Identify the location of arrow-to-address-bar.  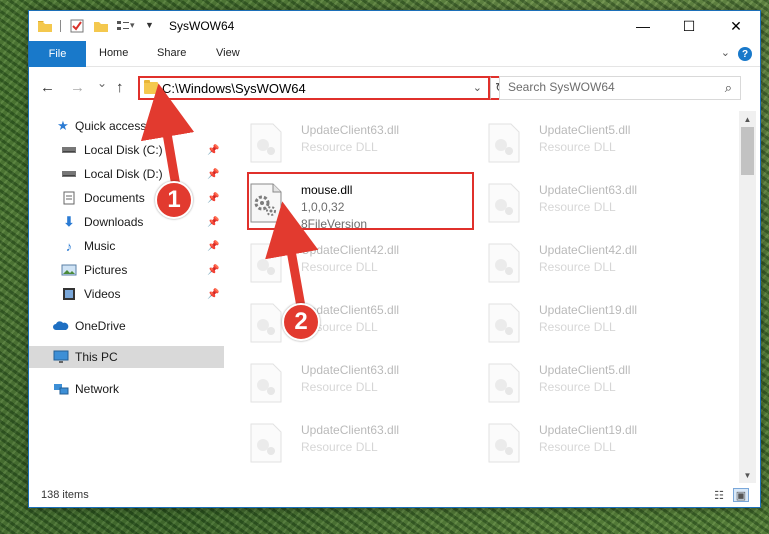
(167, 140).